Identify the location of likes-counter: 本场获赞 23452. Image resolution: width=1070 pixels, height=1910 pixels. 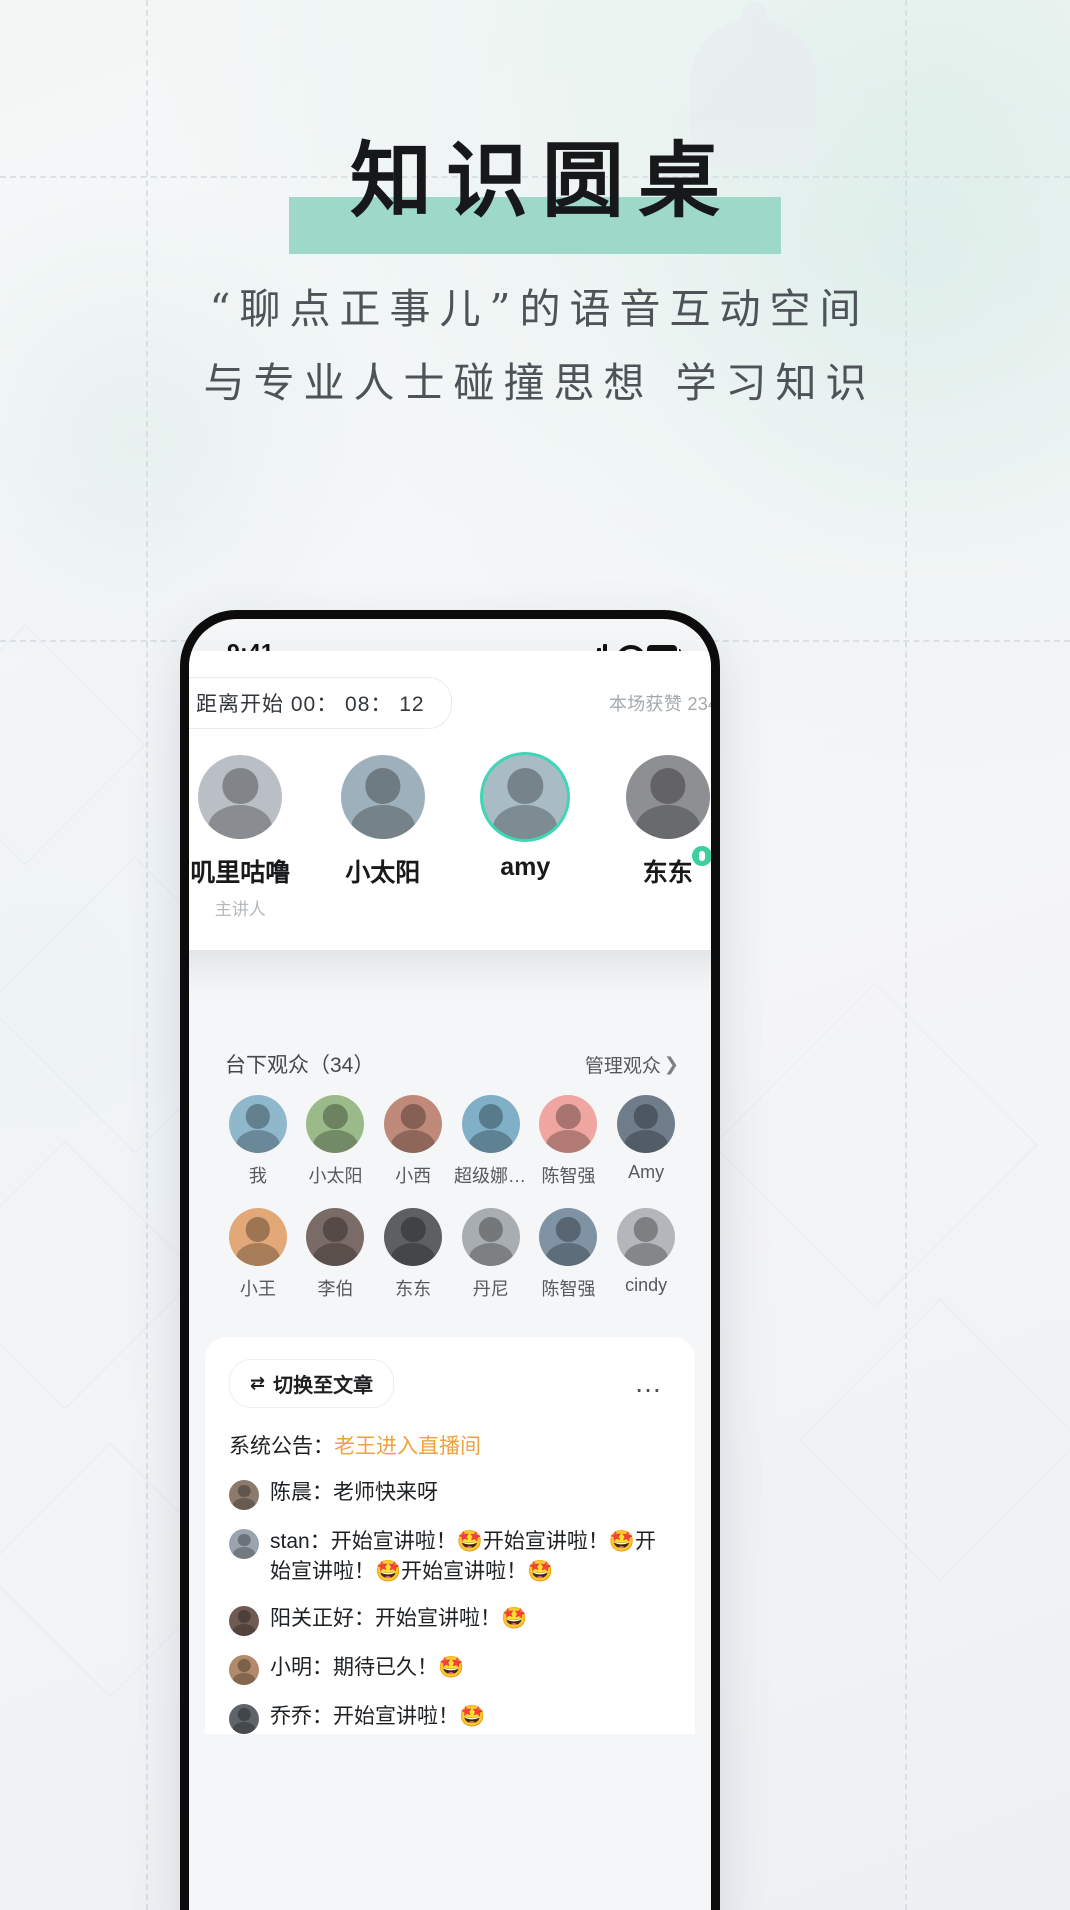
(659, 704).